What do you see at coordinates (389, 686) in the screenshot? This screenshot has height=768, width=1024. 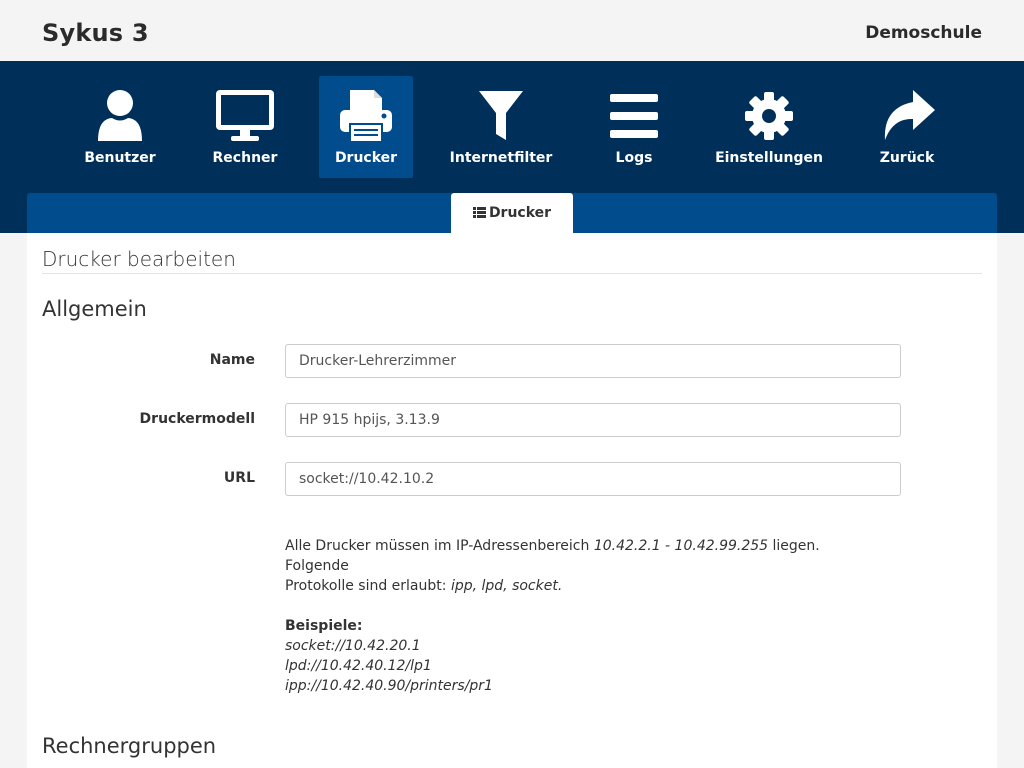 I see `example-ipp: ipp://10.42.40.90/printers/pr1` at bounding box center [389, 686].